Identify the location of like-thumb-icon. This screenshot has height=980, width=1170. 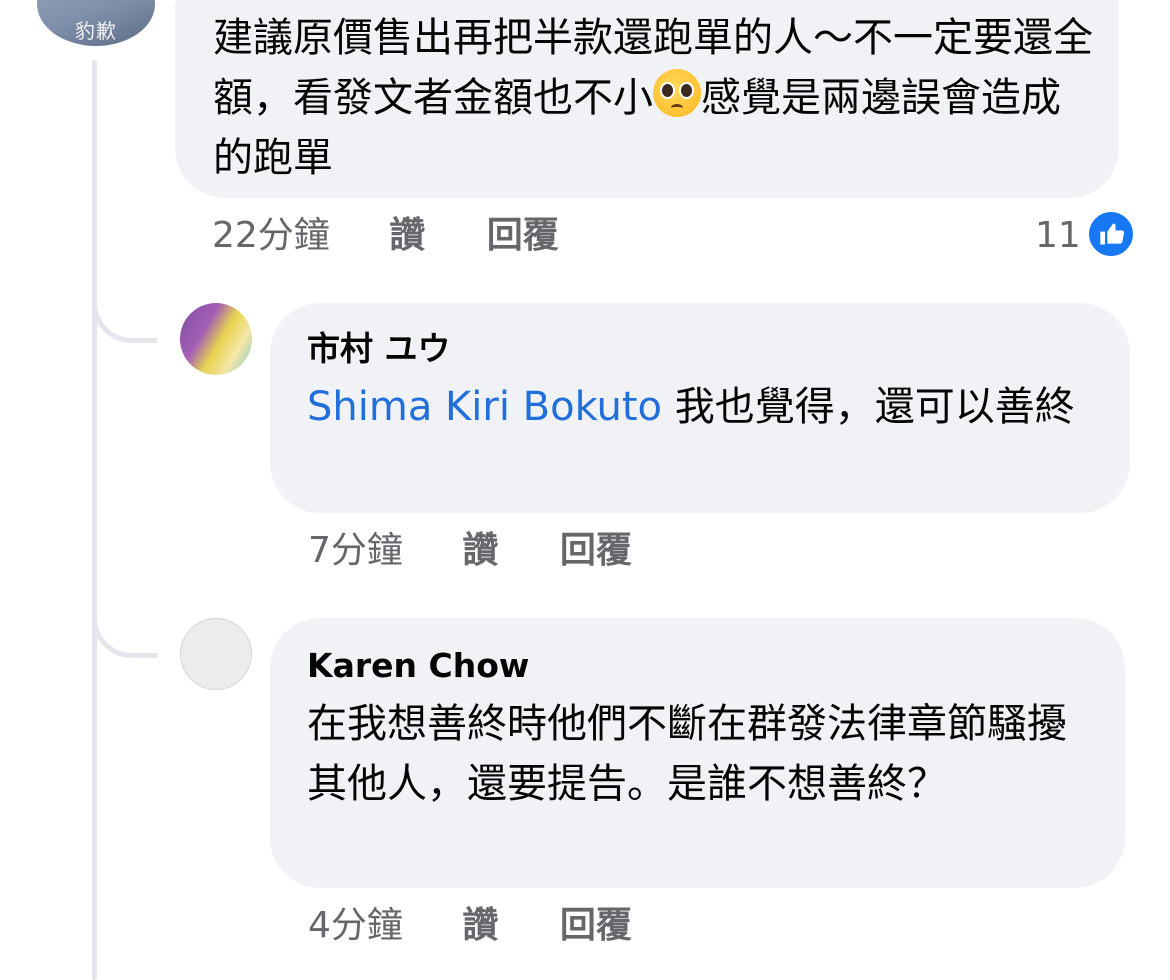
(1111, 234).